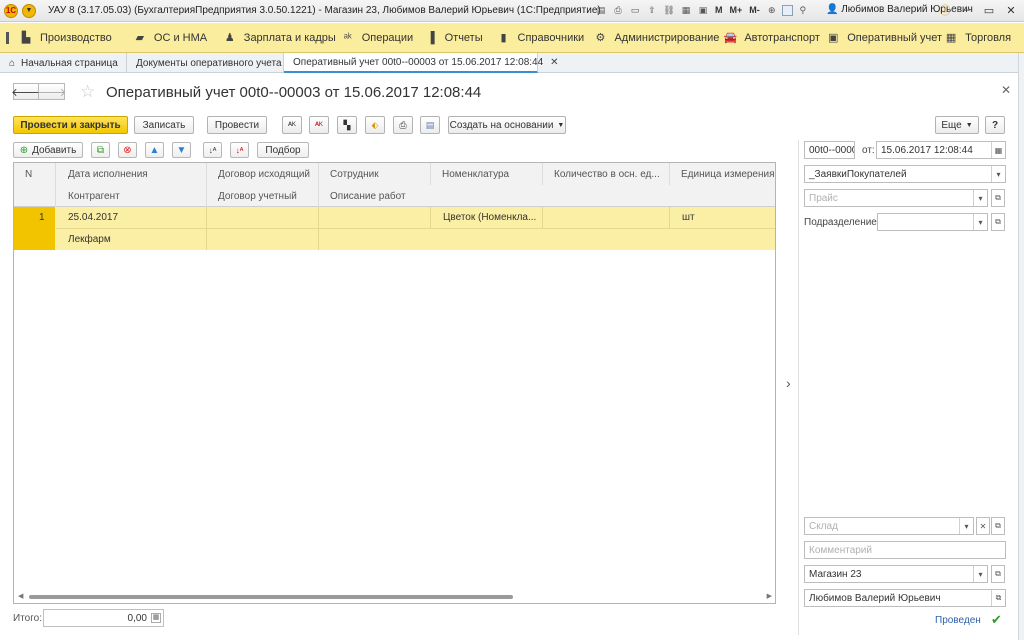  Describe the element at coordinates (983, 526) in the screenshot. I see `clear-warehouse-icon: ✕` at that location.